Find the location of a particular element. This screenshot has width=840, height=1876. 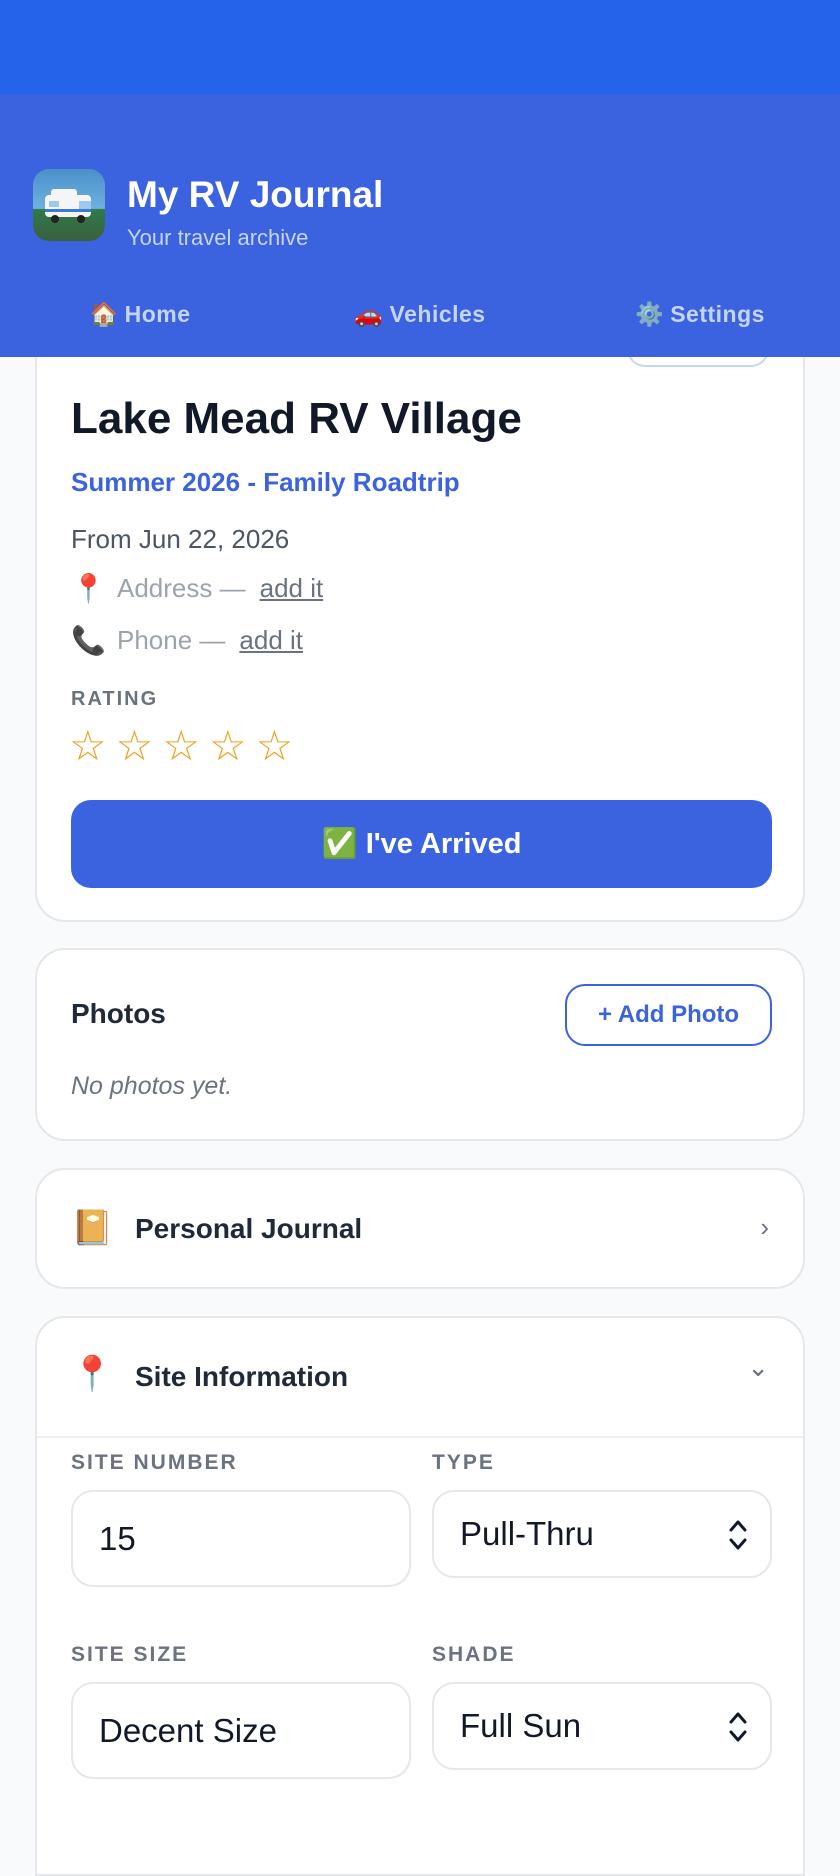

type-label: TYPE is located at coordinates (463, 1462).